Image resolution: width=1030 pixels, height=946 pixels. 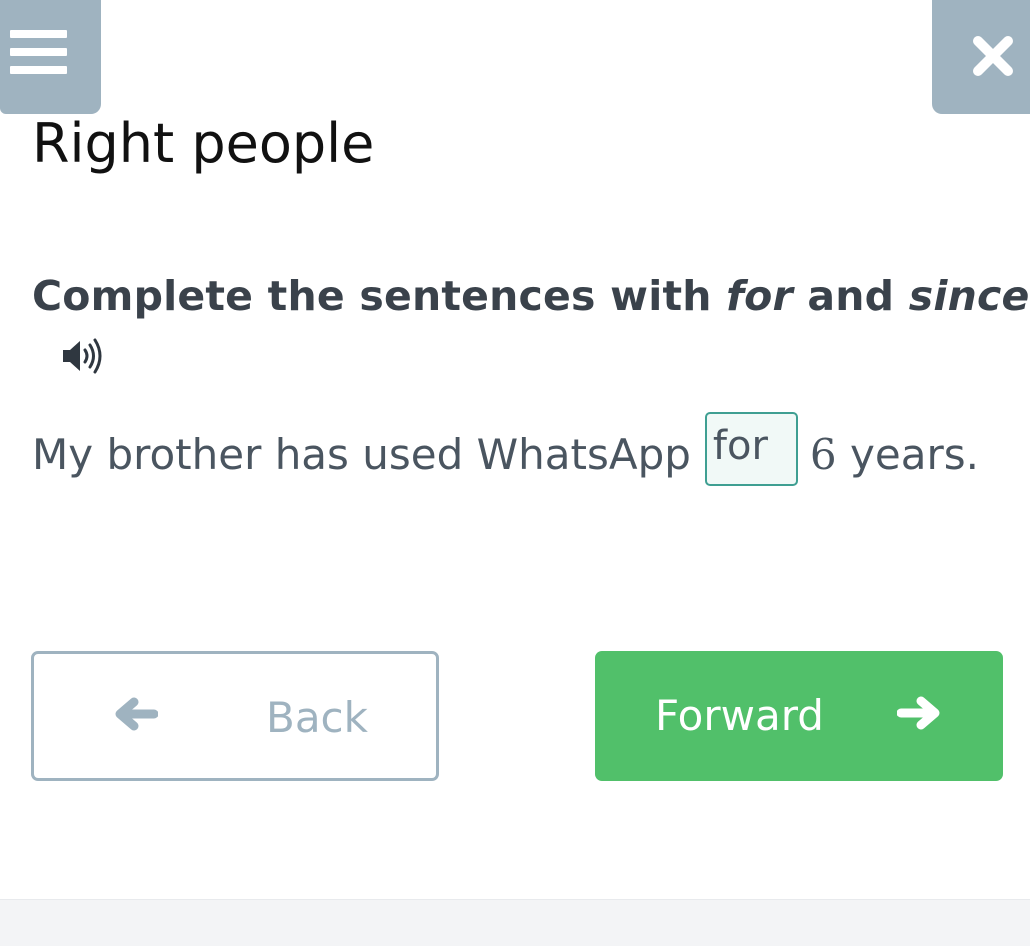 What do you see at coordinates (203, 143) in the screenshot?
I see `page-title: Right people` at bounding box center [203, 143].